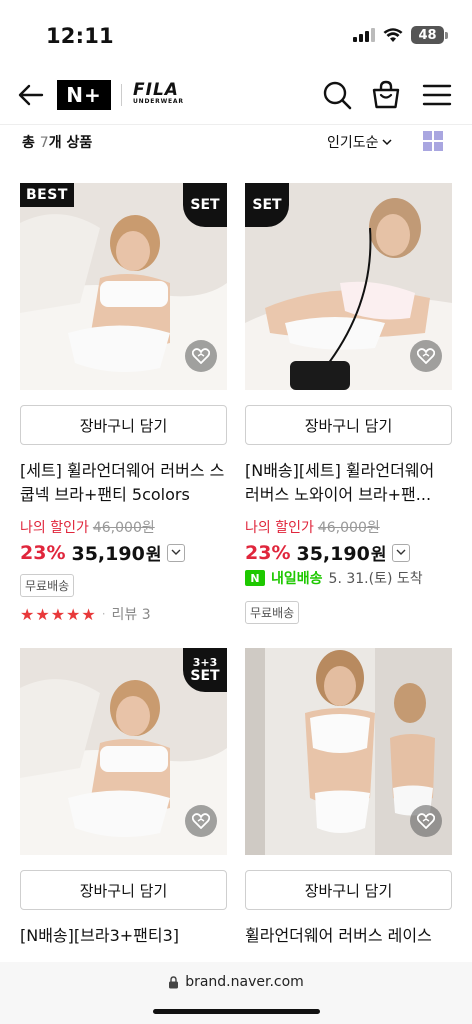  What do you see at coordinates (174, 981) in the screenshot?
I see `lock-icon` at bounding box center [174, 981].